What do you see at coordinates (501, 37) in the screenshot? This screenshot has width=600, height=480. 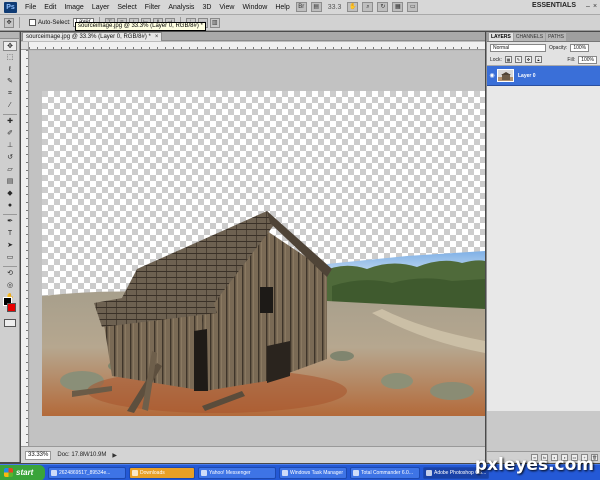 I see `tab-layers: LAYERS` at bounding box center [501, 37].